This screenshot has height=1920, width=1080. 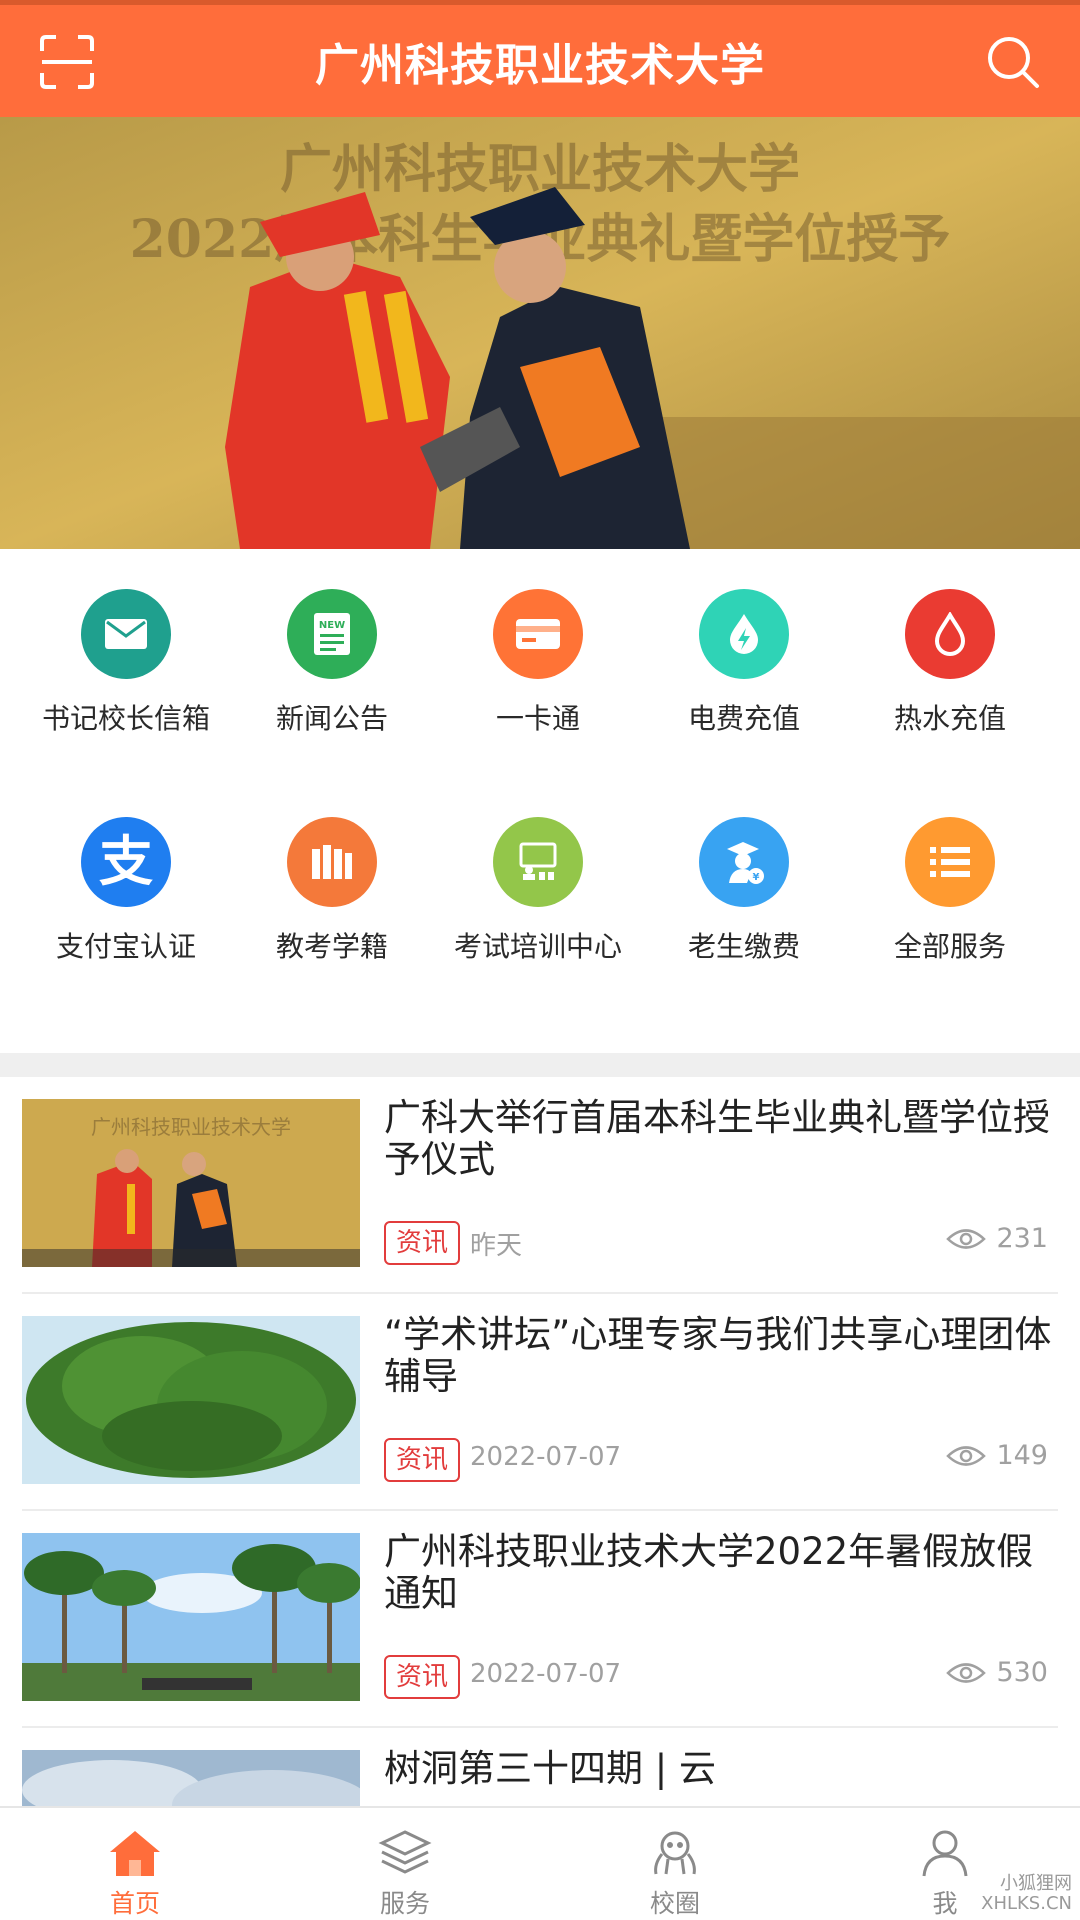 What do you see at coordinates (125, 946) in the screenshot?
I see `service-label: 支付宝认证` at bounding box center [125, 946].